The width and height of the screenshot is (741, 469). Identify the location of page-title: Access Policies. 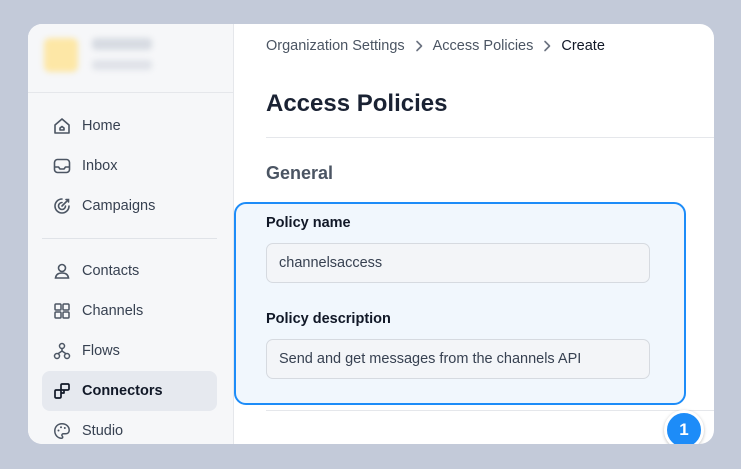
(357, 103).